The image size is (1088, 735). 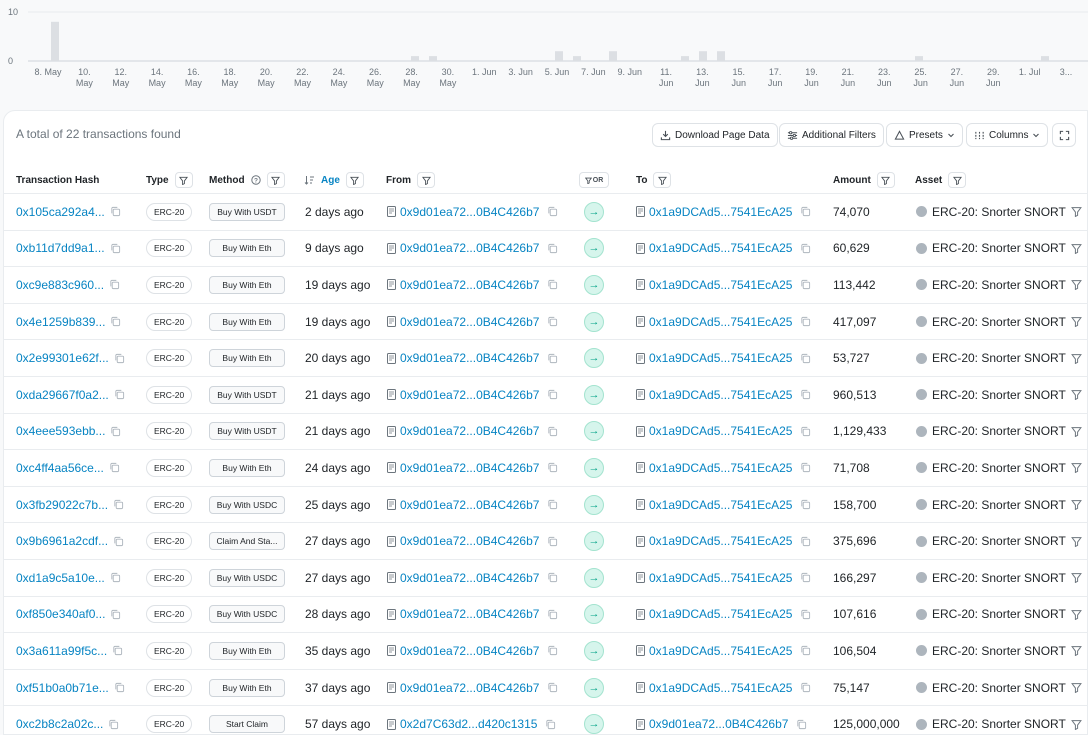 What do you see at coordinates (1064, 135) in the screenshot?
I see `expand-button` at bounding box center [1064, 135].